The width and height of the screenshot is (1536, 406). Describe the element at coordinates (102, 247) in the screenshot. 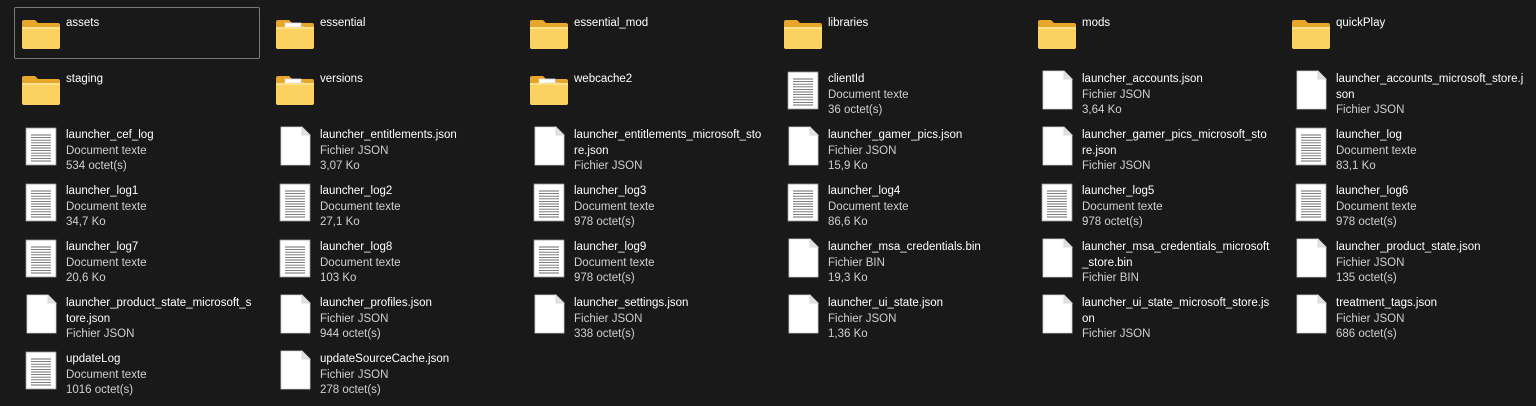

I see `item-name: launcher_log7` at that location.